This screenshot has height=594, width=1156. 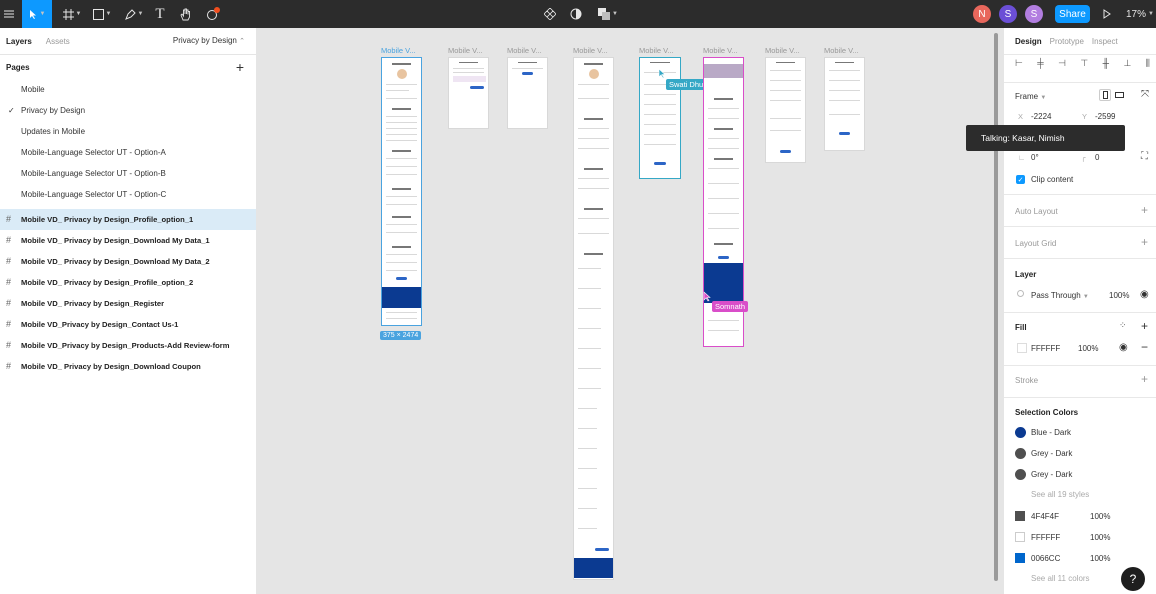 I want to click on present-button, so click(x=1107, y=14).